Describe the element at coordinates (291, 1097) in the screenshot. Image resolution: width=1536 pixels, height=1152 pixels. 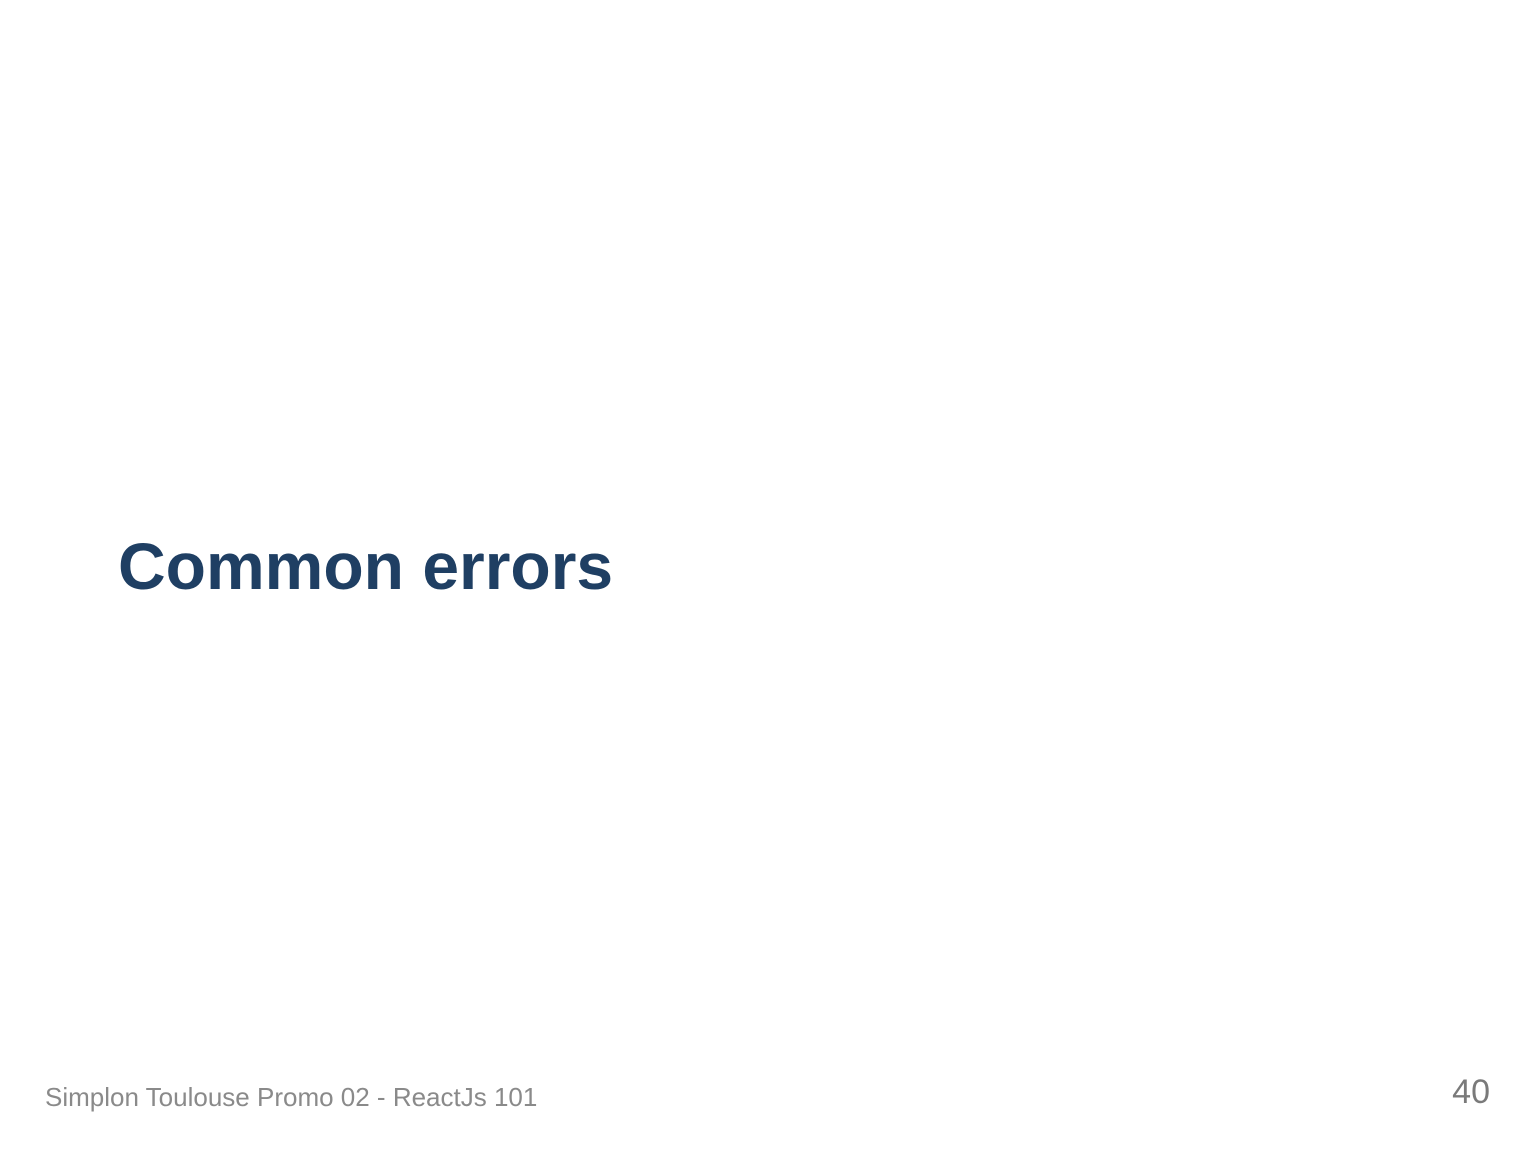
I see `slide-footer: Simplon Toulouse Promo 02 - ReactJs 101` at that location.